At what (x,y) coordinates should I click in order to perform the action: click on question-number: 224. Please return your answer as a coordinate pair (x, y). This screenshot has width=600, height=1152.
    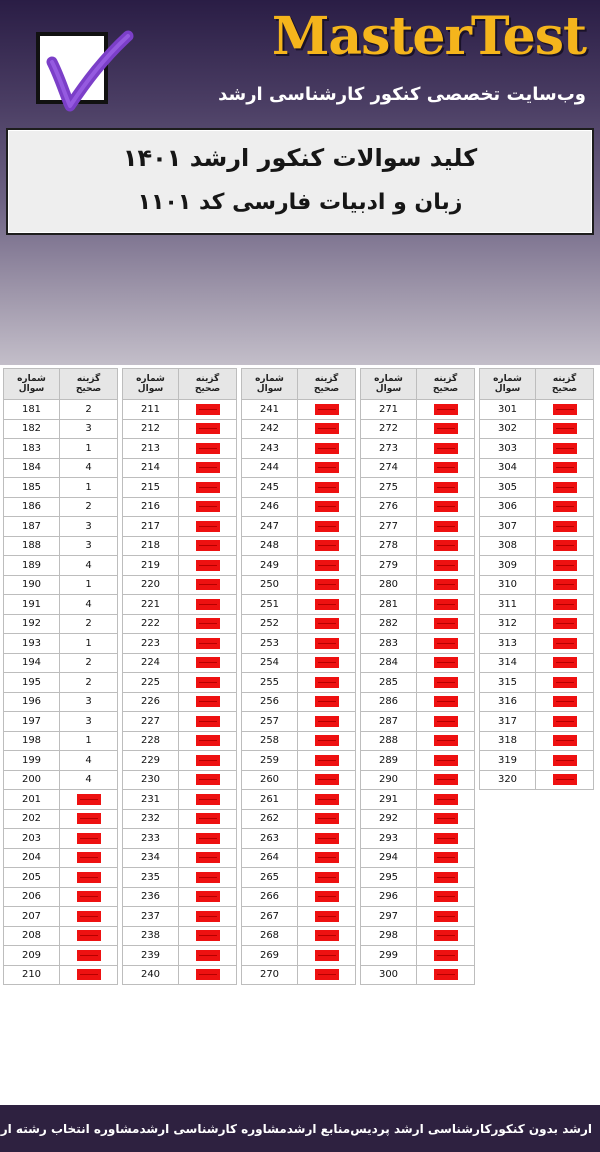
    Looking at the image, I should click on (150, 662).